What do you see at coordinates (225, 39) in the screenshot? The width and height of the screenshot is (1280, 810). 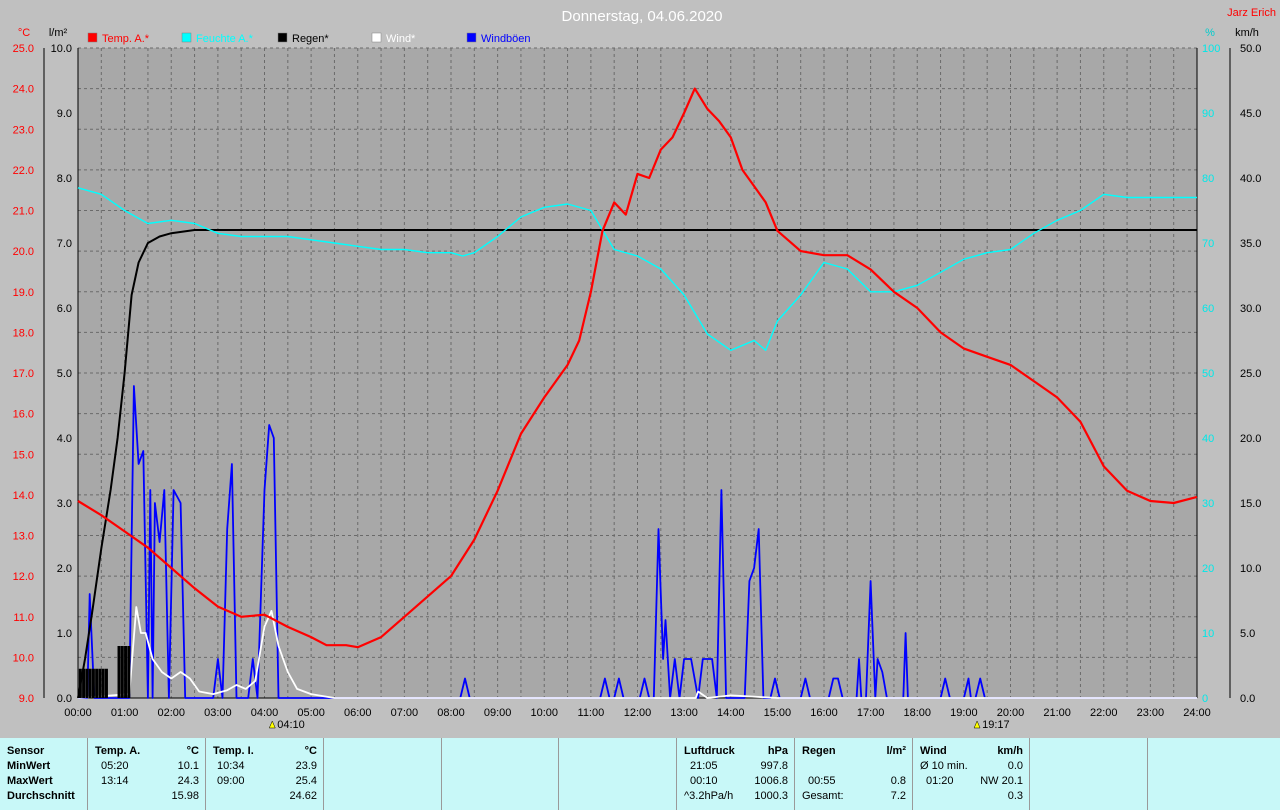 I see `legend-label: Feuchte A.*` at bounding box center [225, 39].